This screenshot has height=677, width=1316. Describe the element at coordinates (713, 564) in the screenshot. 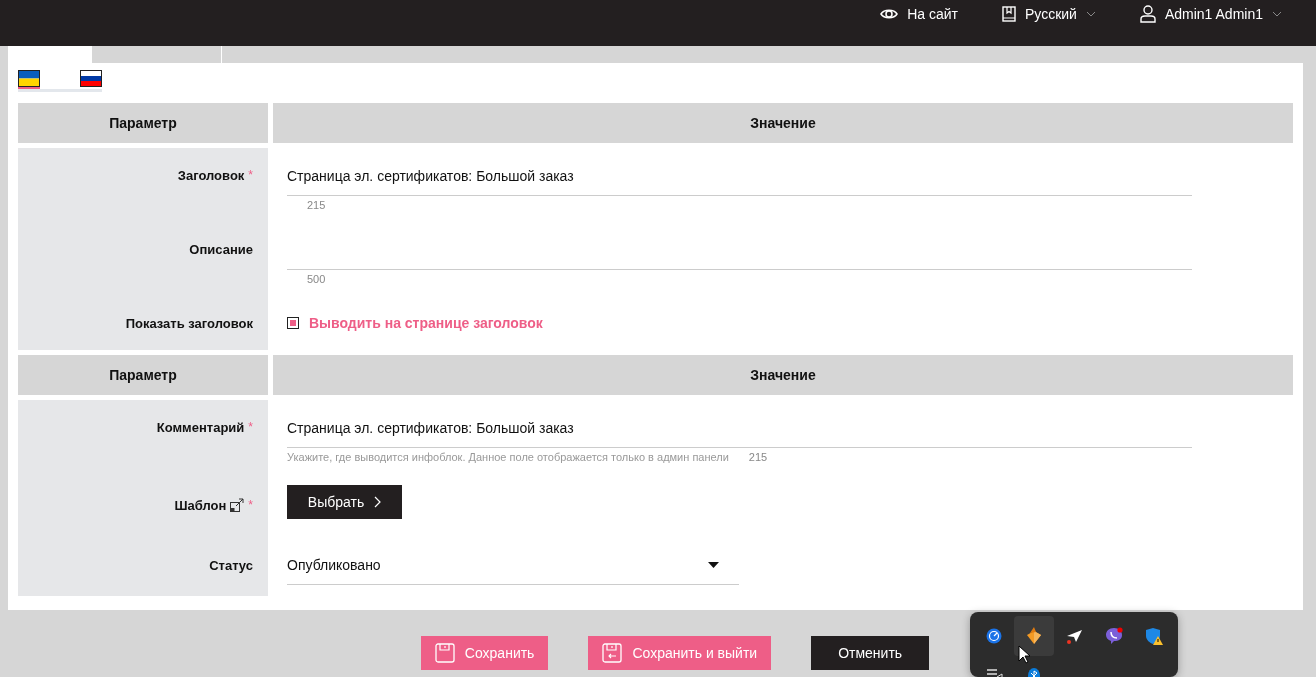

I see `dropdown-arrow-icon` at that location.